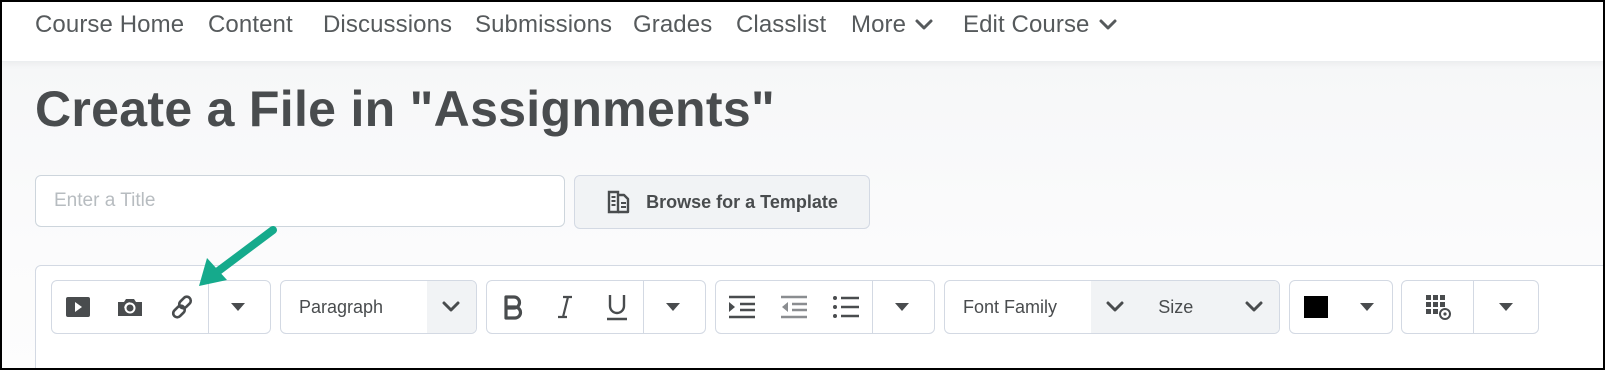  I want to click on nav-content: Content, so click(250, 25).